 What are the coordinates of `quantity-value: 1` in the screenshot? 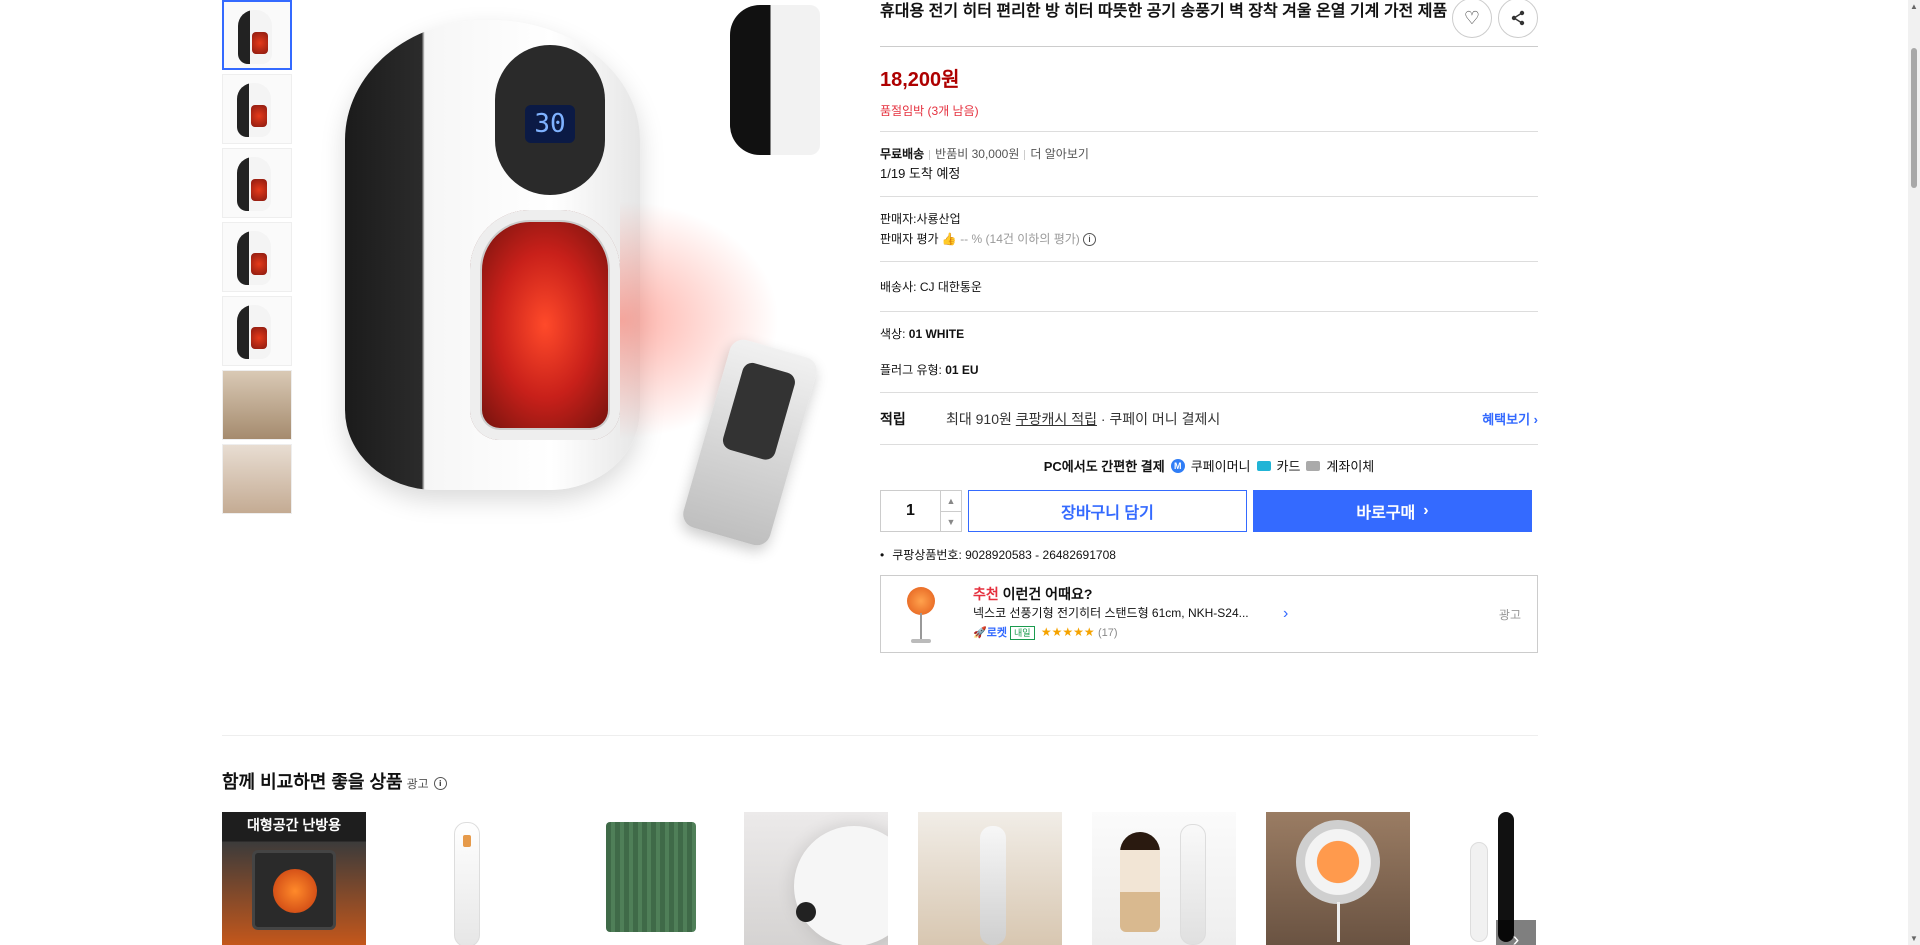 It's located at (911, 511).